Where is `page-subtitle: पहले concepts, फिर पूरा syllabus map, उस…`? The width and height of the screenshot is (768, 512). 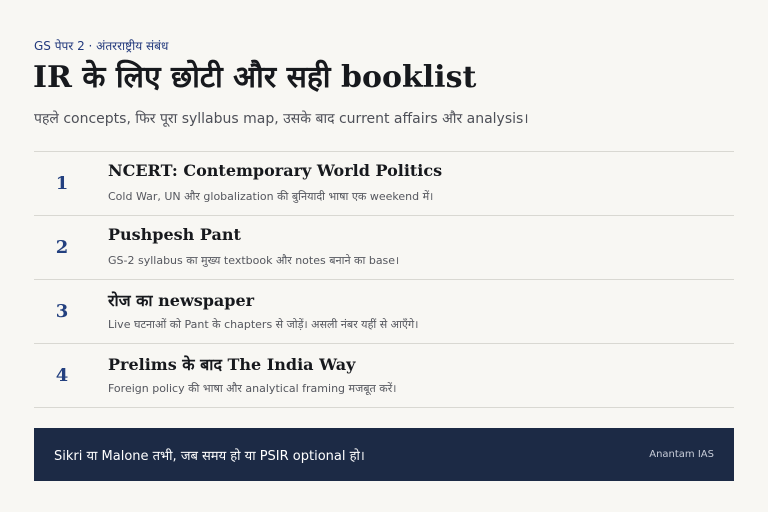
page-subtitle: पहले concepts, फिर पूरा syllabus map, उस… is located at coordinates (281, 119).